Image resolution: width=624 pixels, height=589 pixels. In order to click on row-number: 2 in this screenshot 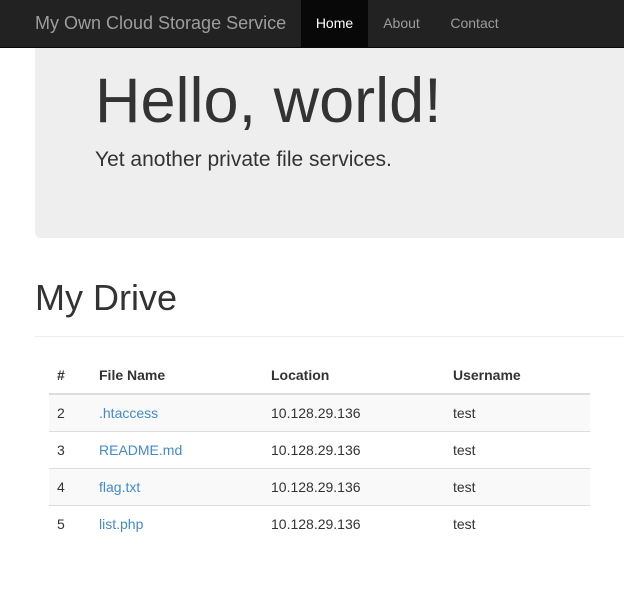, I will do `click(70, 413)`.